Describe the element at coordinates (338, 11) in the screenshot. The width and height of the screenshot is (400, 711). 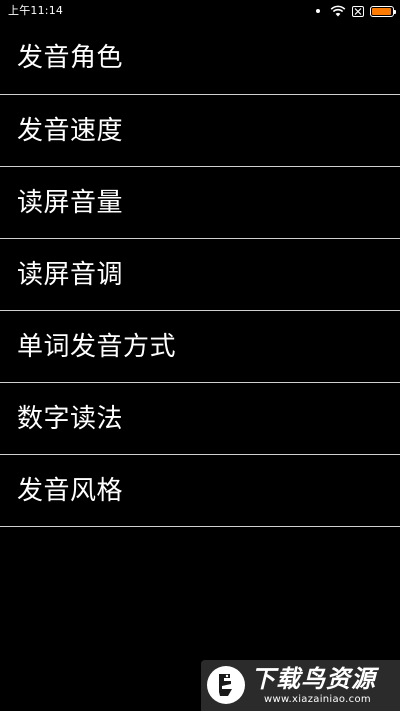
I see `wifi-icon` at that location.